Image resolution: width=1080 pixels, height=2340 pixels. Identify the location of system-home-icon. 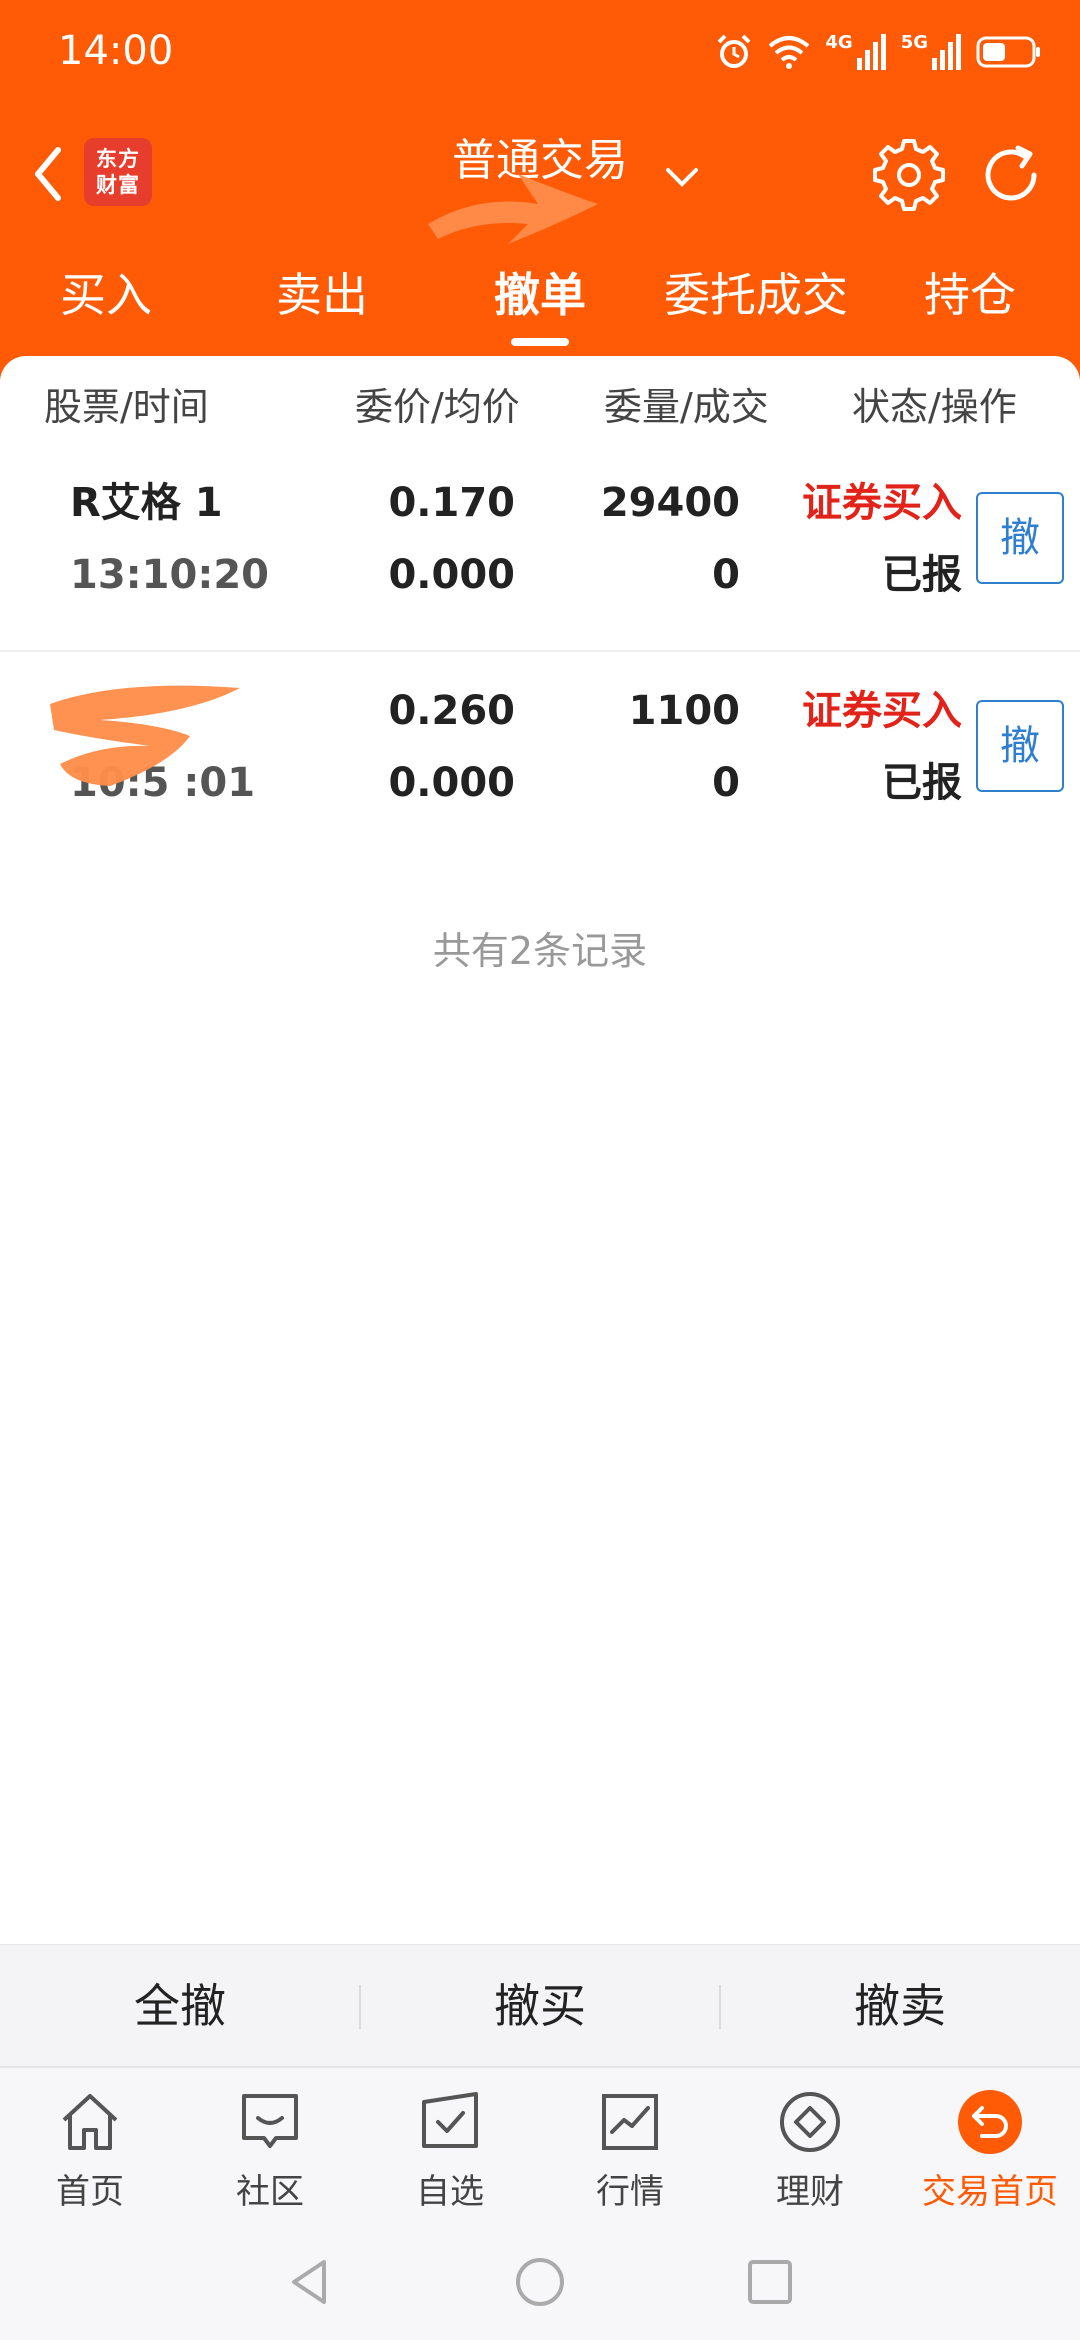
(540, 2282).